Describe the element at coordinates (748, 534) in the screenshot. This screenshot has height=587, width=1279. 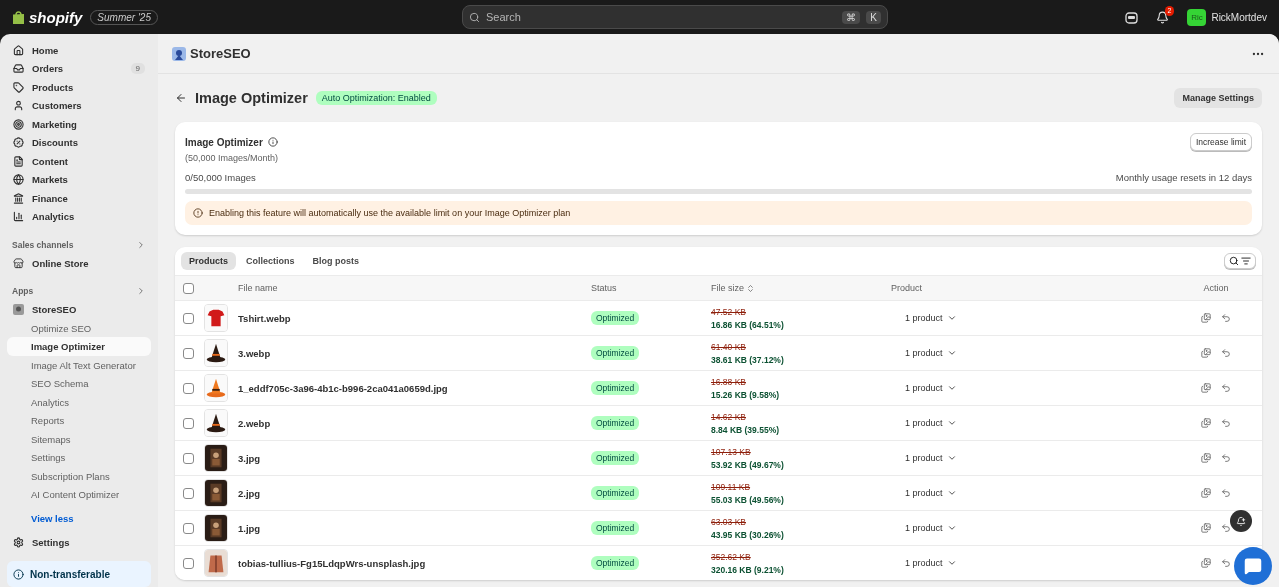
I see `optimized-size: 43.95 KB (30.26%)` at that location.